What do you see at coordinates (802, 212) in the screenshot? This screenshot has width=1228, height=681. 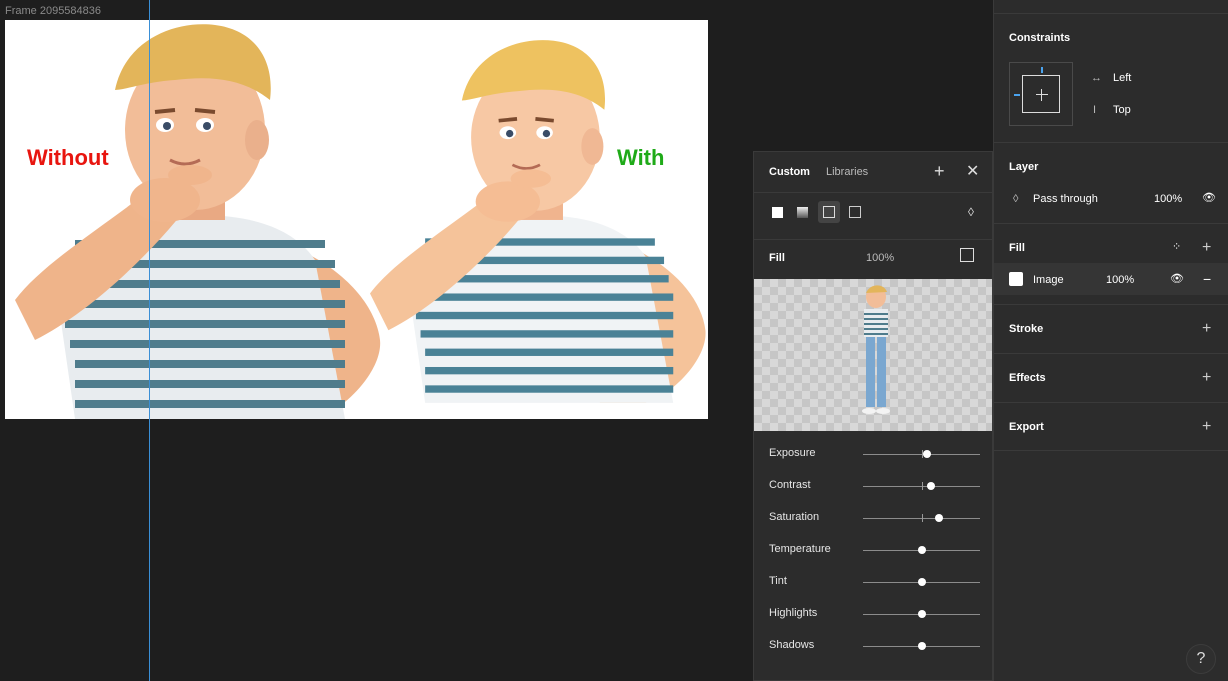 I see `gradient-fill-icon` at bounding box center [802, 212].